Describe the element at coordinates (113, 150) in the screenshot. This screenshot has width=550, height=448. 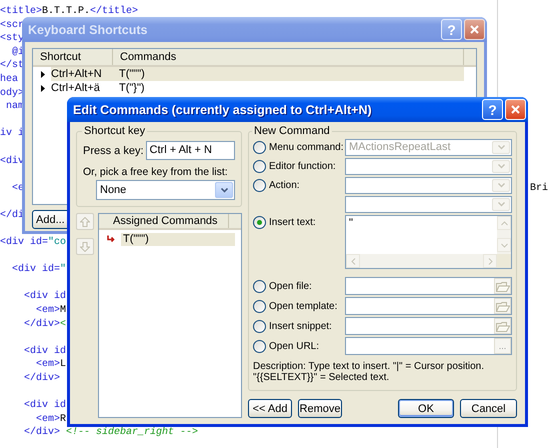
I see `field-label: Press a key:` at that location.